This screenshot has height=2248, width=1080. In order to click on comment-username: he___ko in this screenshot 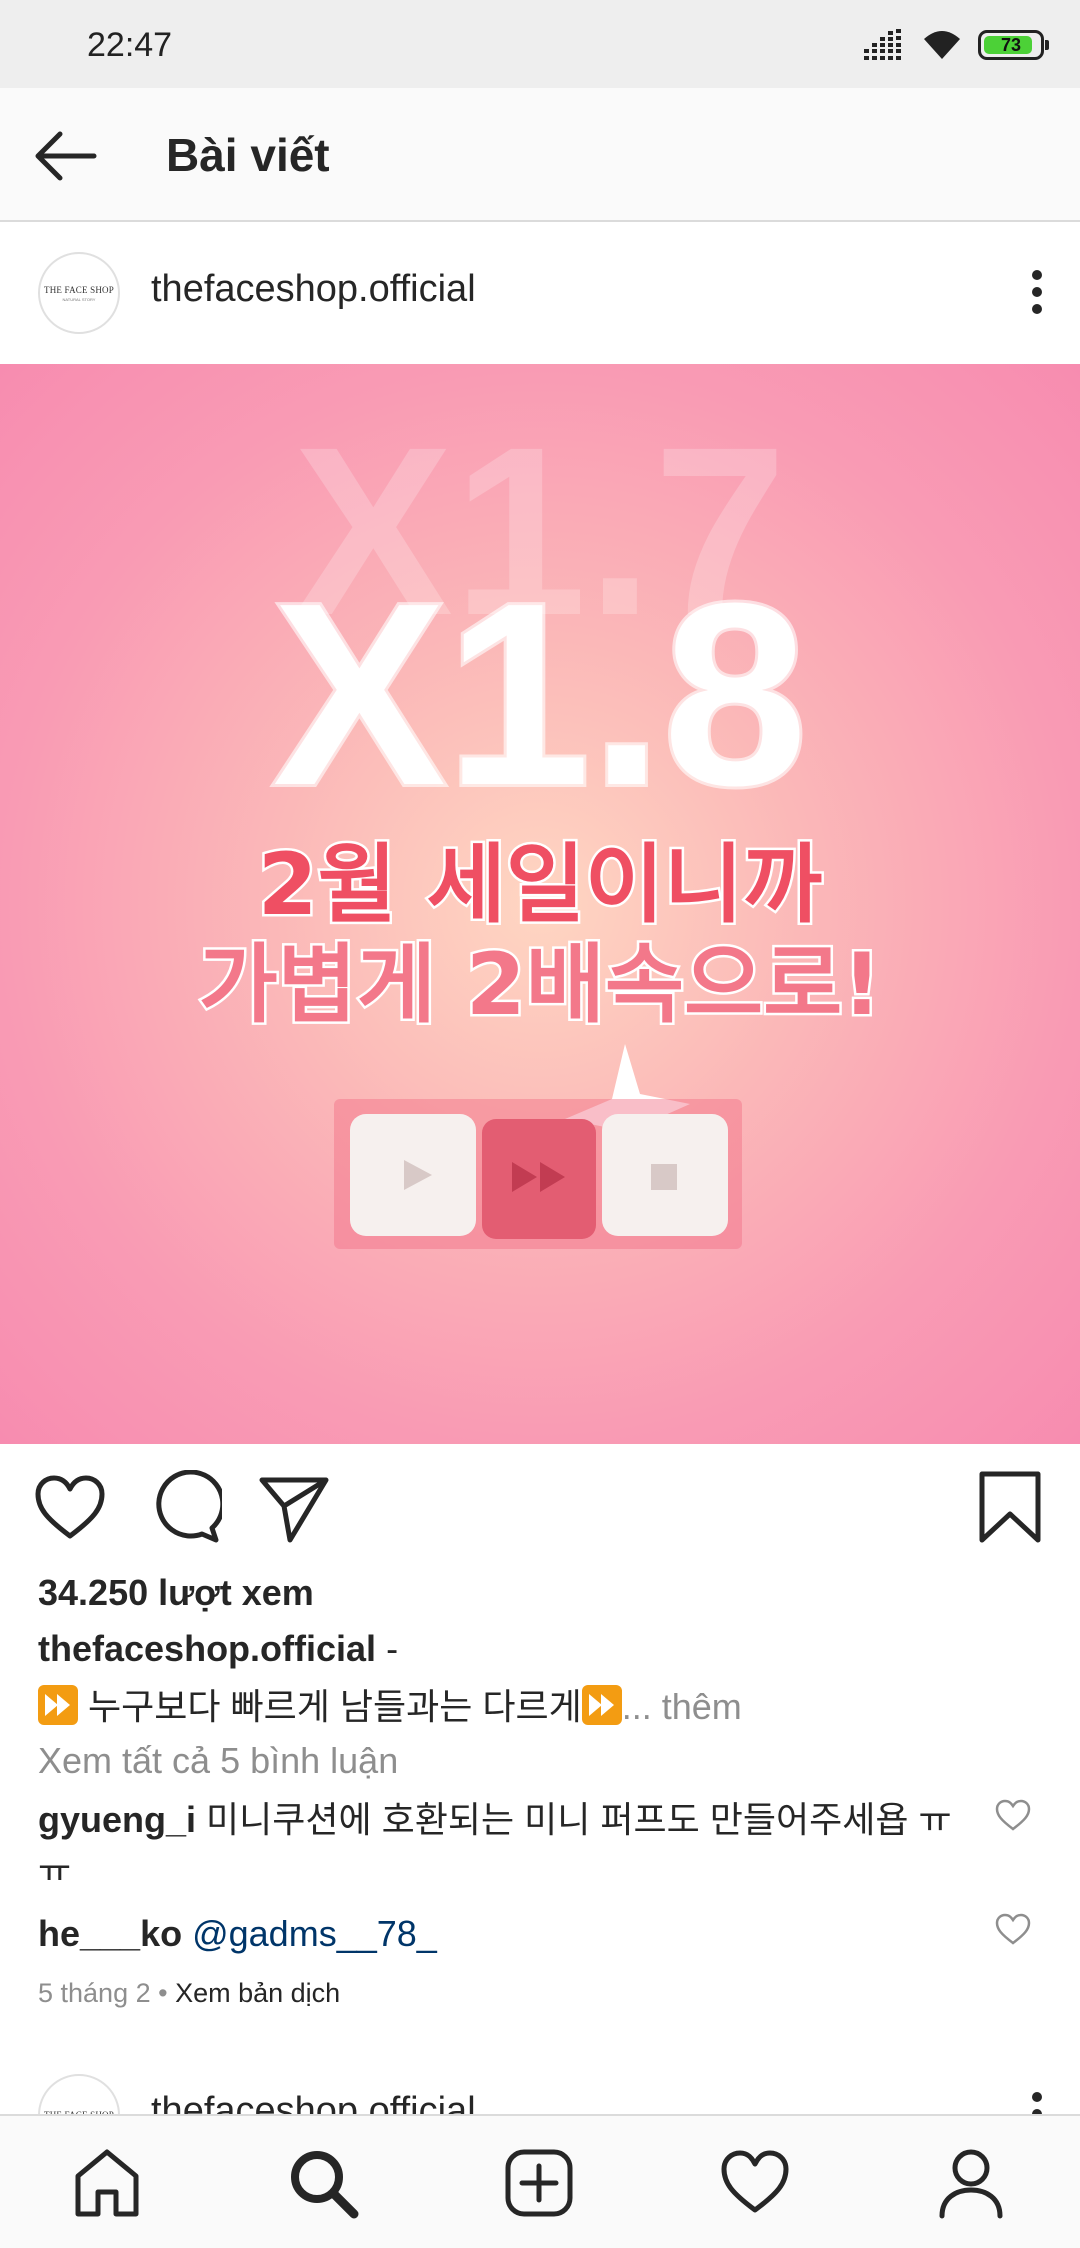, I will do `click(110, 1933)`.